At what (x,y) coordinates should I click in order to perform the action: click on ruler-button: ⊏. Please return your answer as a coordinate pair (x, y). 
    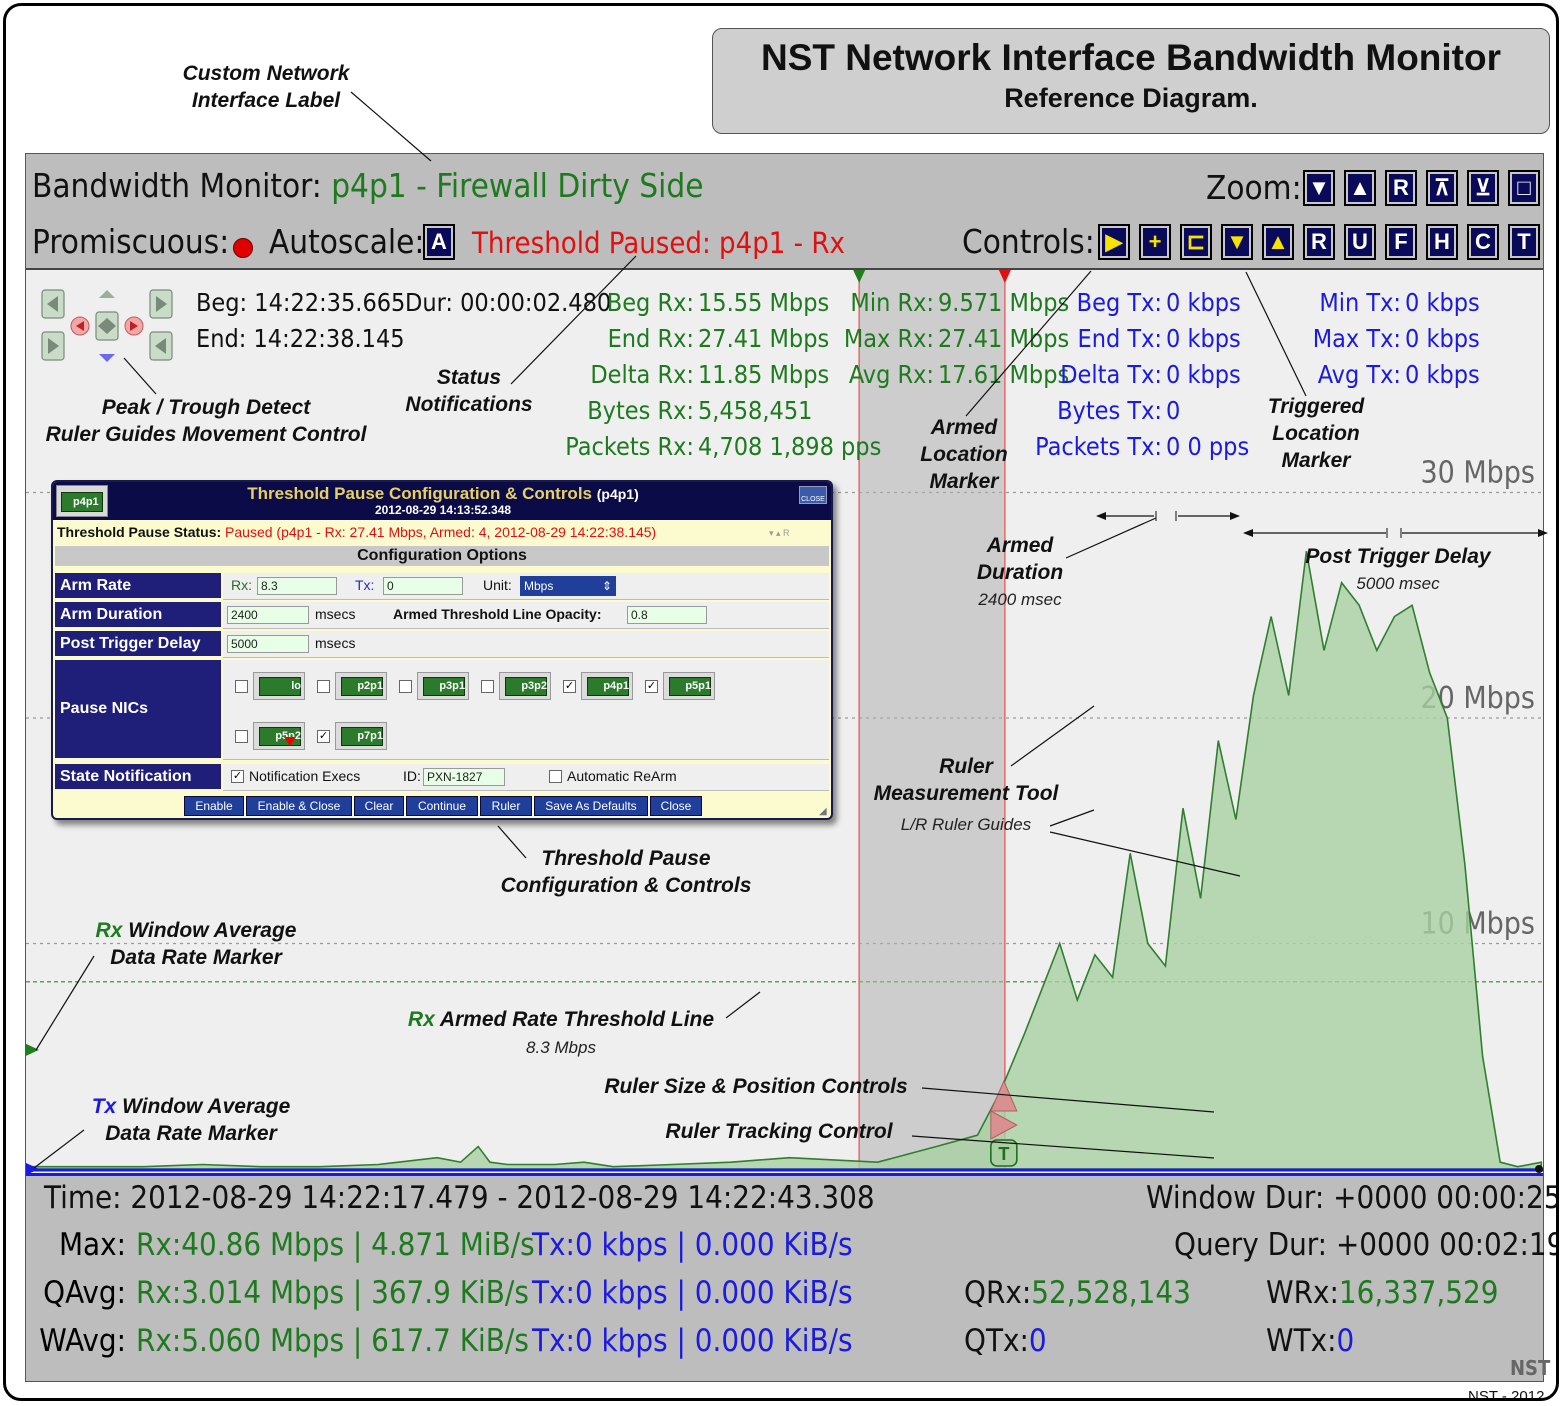
    Looking at the image, I should click on (1196, 242).